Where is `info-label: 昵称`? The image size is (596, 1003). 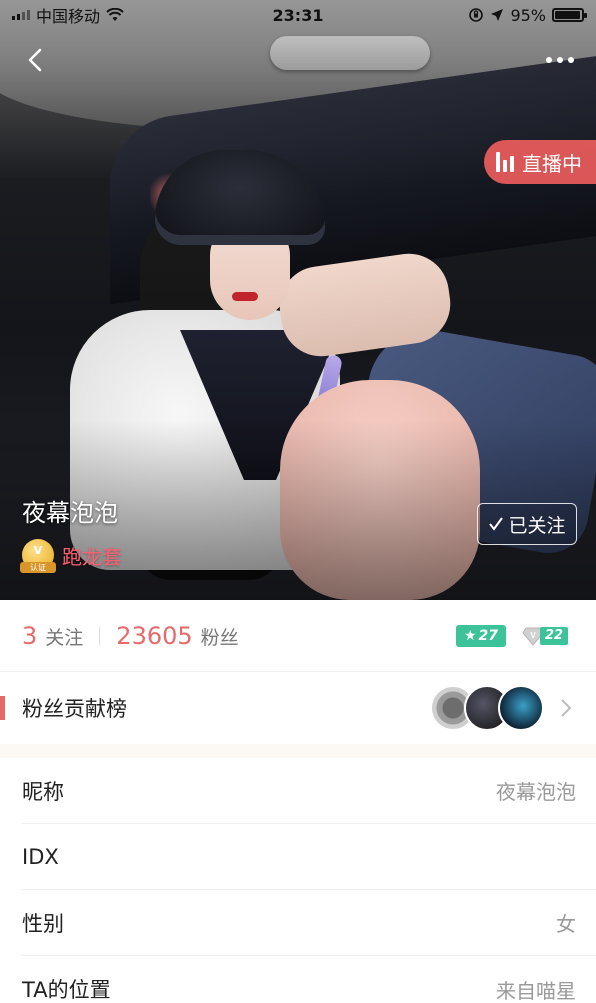
info-label: 昵称 is located at coordinates (43, 791).